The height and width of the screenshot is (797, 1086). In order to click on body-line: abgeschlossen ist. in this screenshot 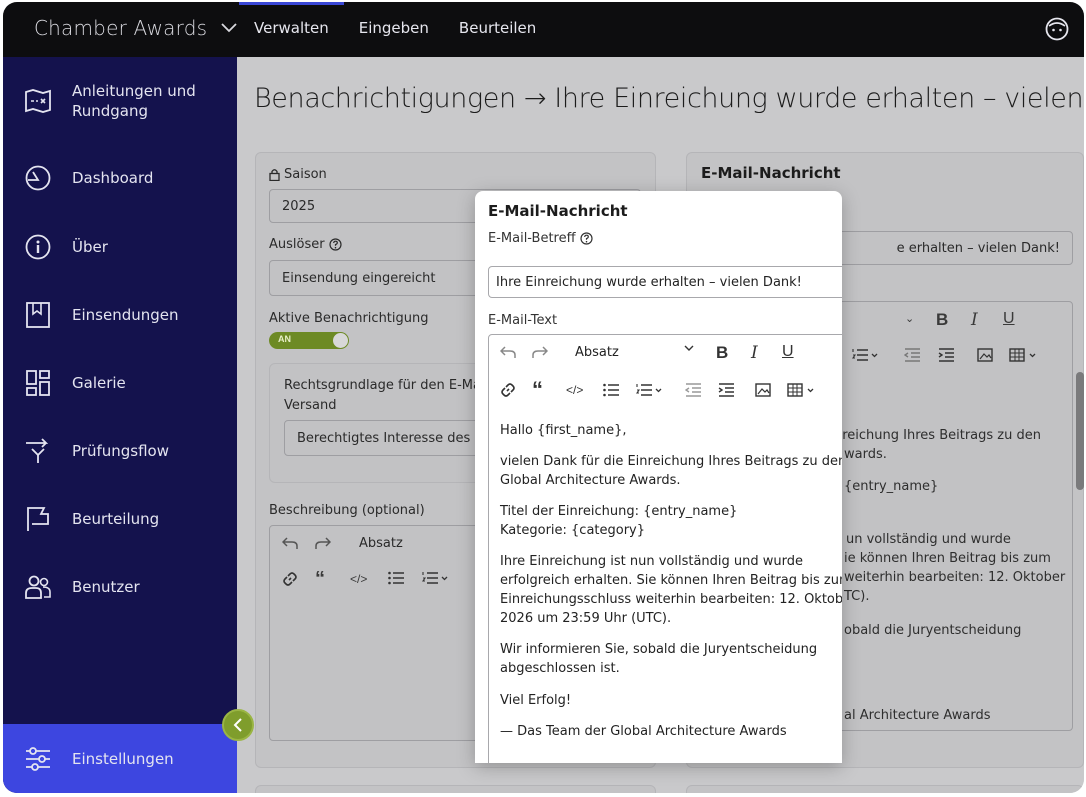, I will do `click(560, 668)`.